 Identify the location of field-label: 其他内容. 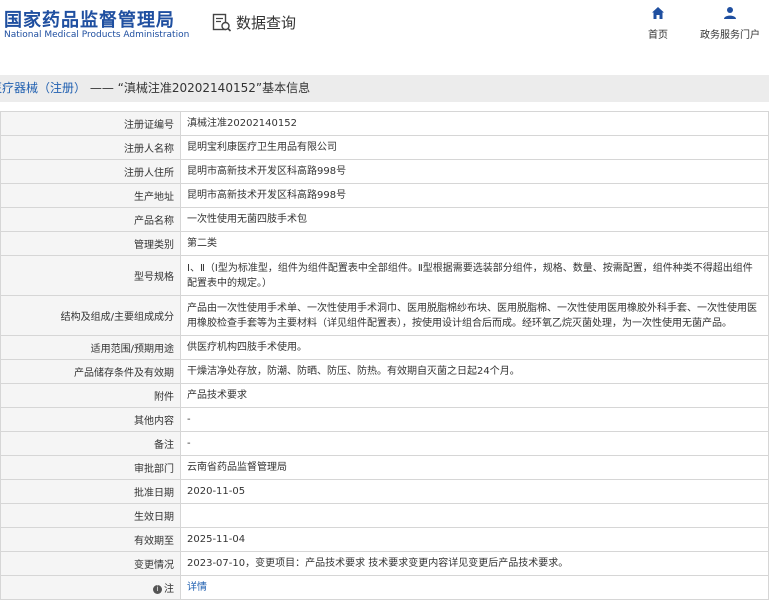
(90, 419).